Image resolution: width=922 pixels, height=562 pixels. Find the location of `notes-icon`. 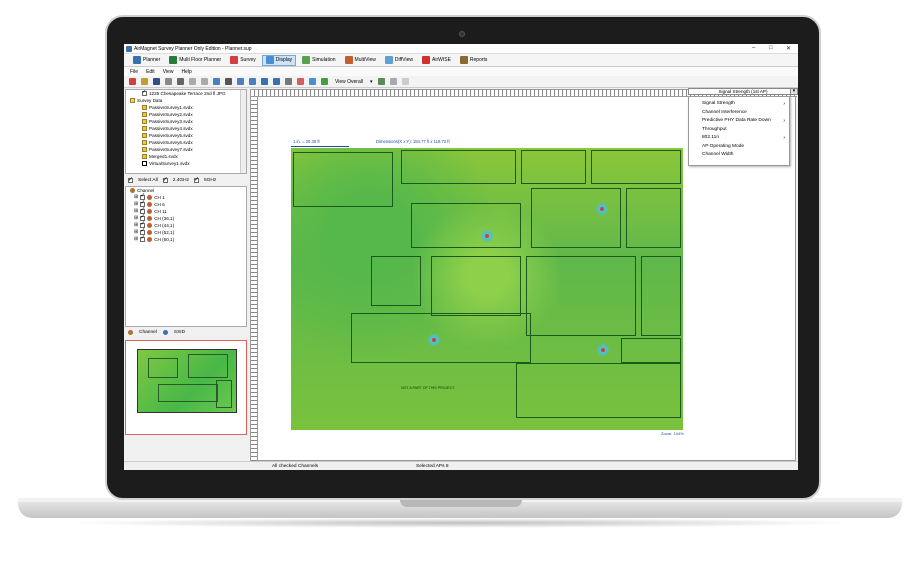

notes-icon is located at coordinates (405, 81).